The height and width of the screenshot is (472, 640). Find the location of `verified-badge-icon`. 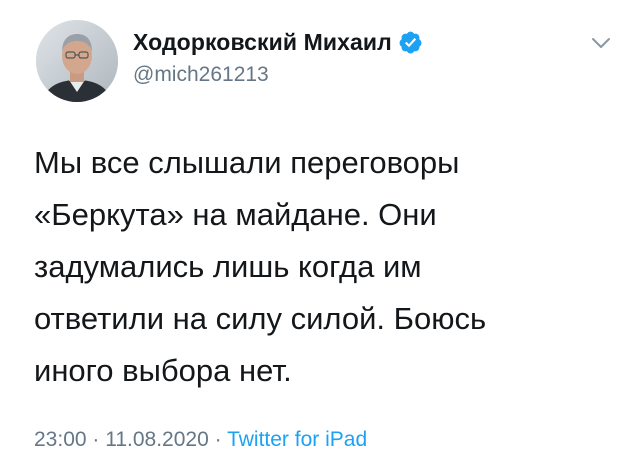

verified-badge-icon is located at coordinates (410, 42).